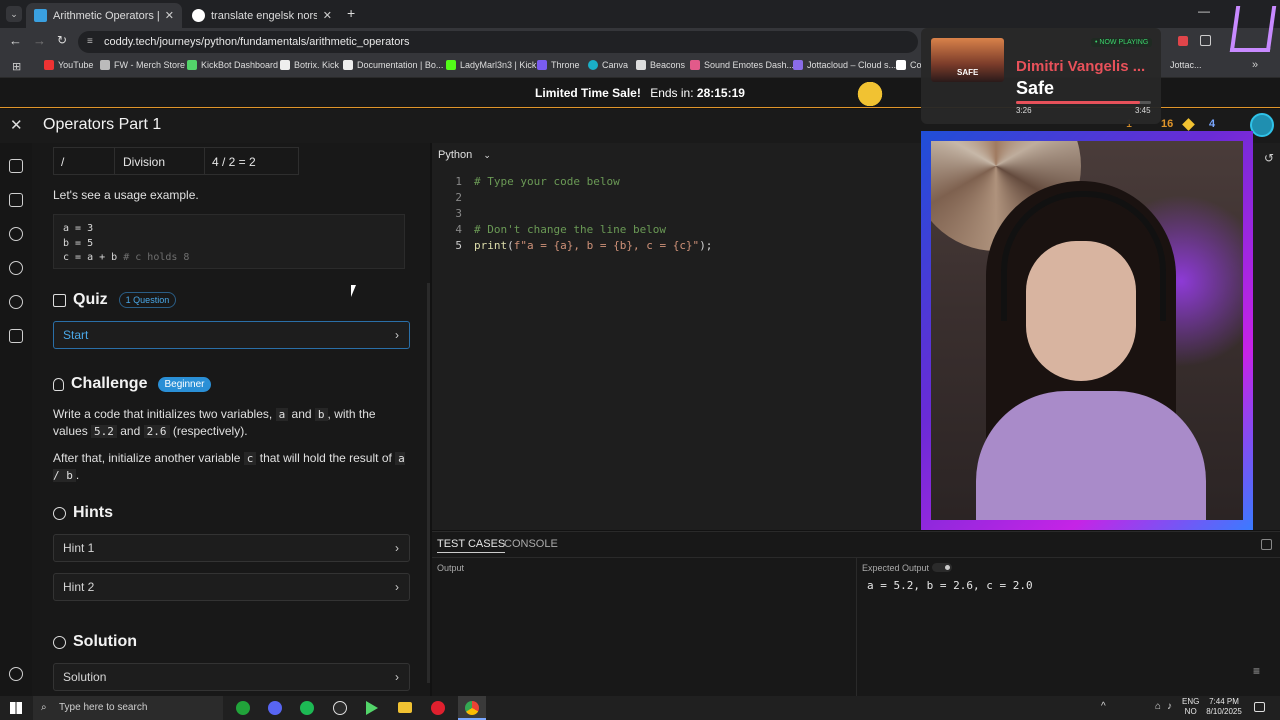  I want to click on tab-test-cases: TEST CASES, so click(471, 545).